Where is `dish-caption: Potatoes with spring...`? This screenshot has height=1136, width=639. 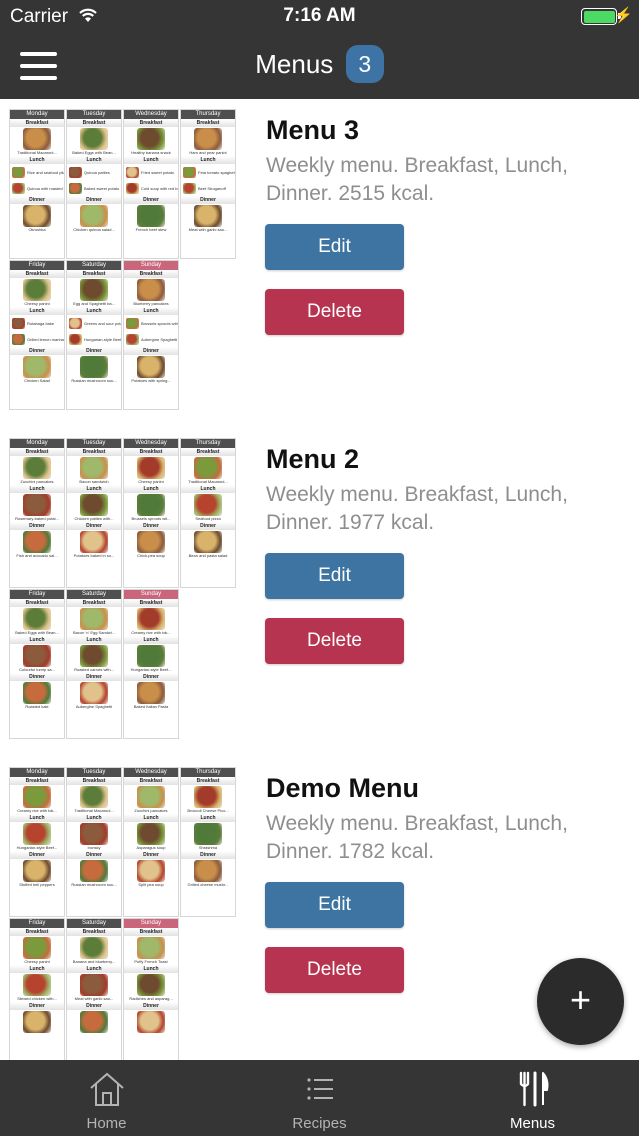 dish-caption: Potatoes with spring... is located at coordinates (151, 380).